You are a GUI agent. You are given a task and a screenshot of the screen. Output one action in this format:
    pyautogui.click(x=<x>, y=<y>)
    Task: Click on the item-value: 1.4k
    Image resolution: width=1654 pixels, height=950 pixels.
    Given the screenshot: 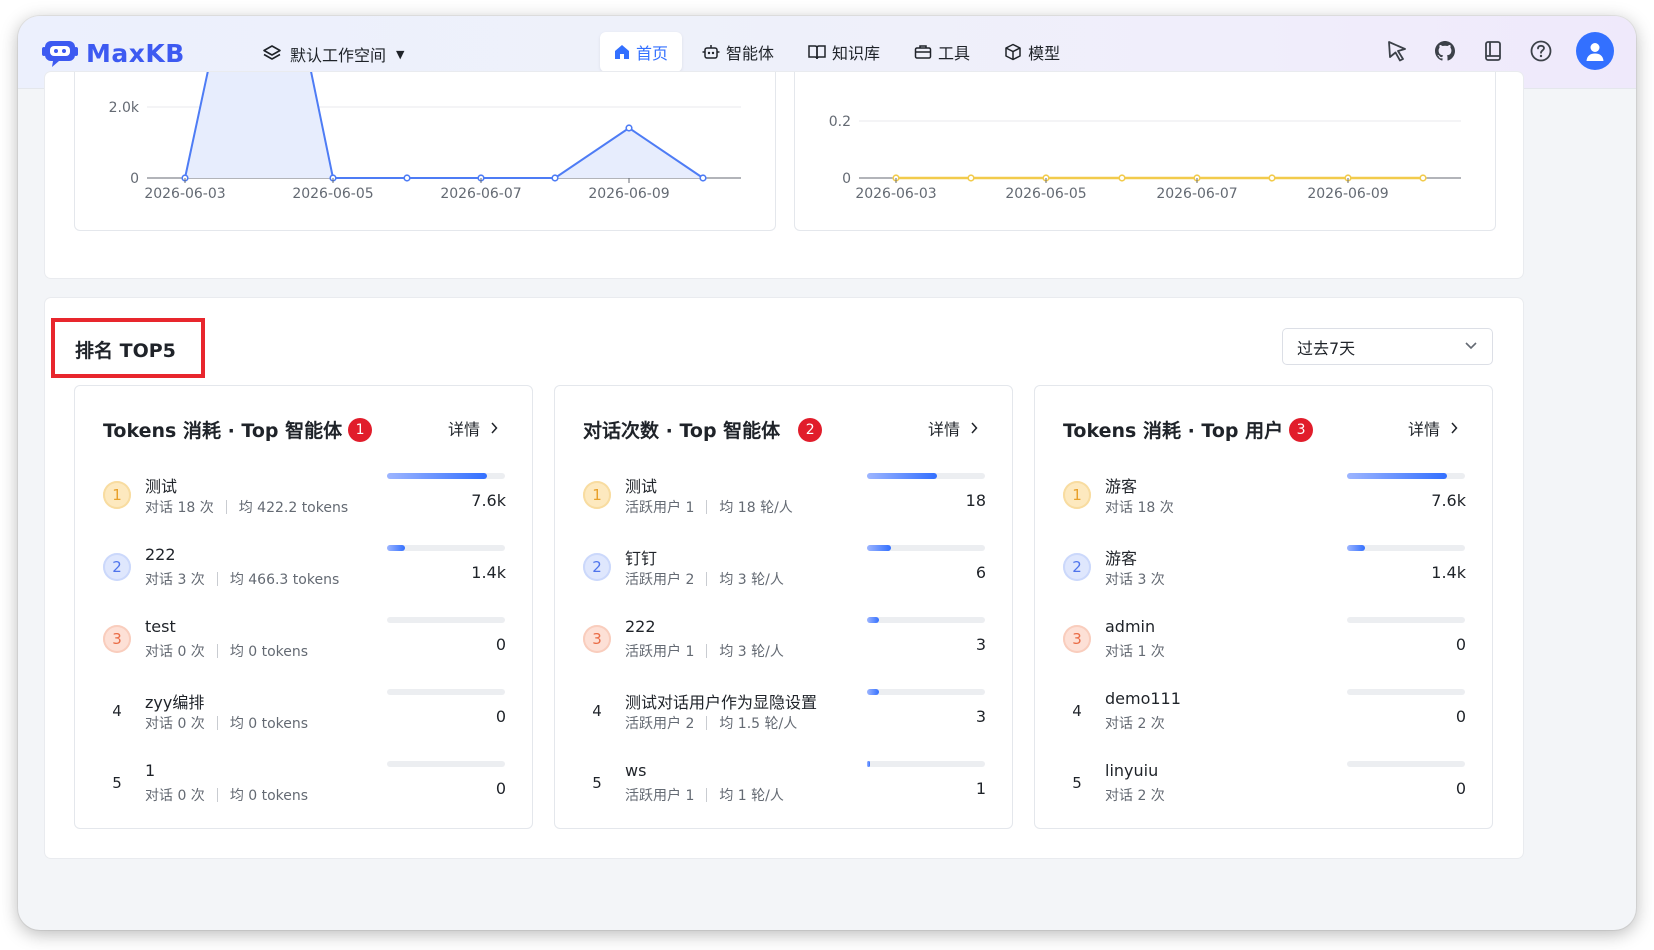 What is the action you would take?
    pyautogui.click(x=1448, y=572)
    